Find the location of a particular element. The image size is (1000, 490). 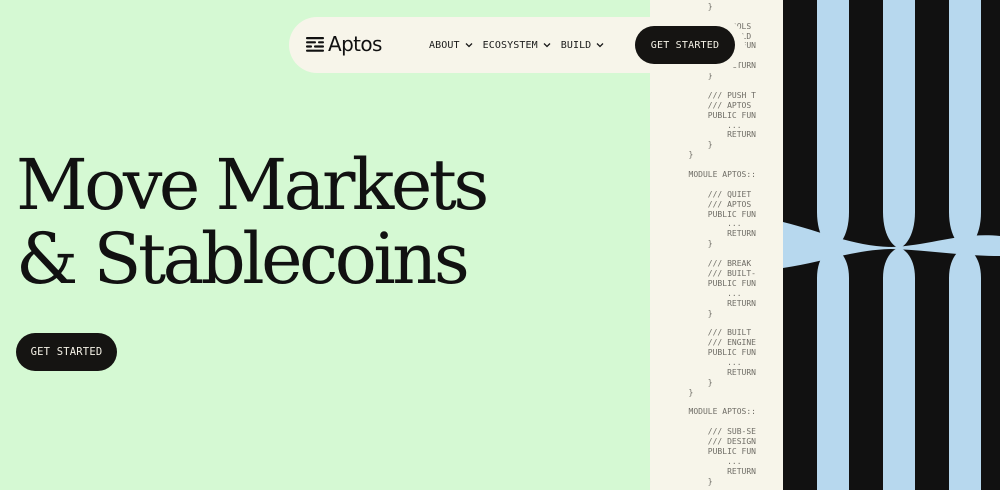

nav-item-label: BUILD is located at coordinates (576, 45).